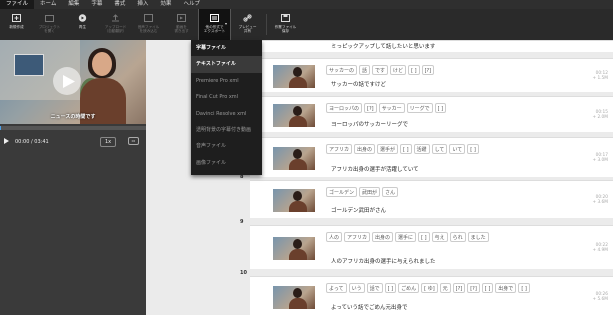 The width and height of the screenshot is (613, 315). I want to click on transcript-row: ミっピックアップして話したいと思います, so click(431, 46).